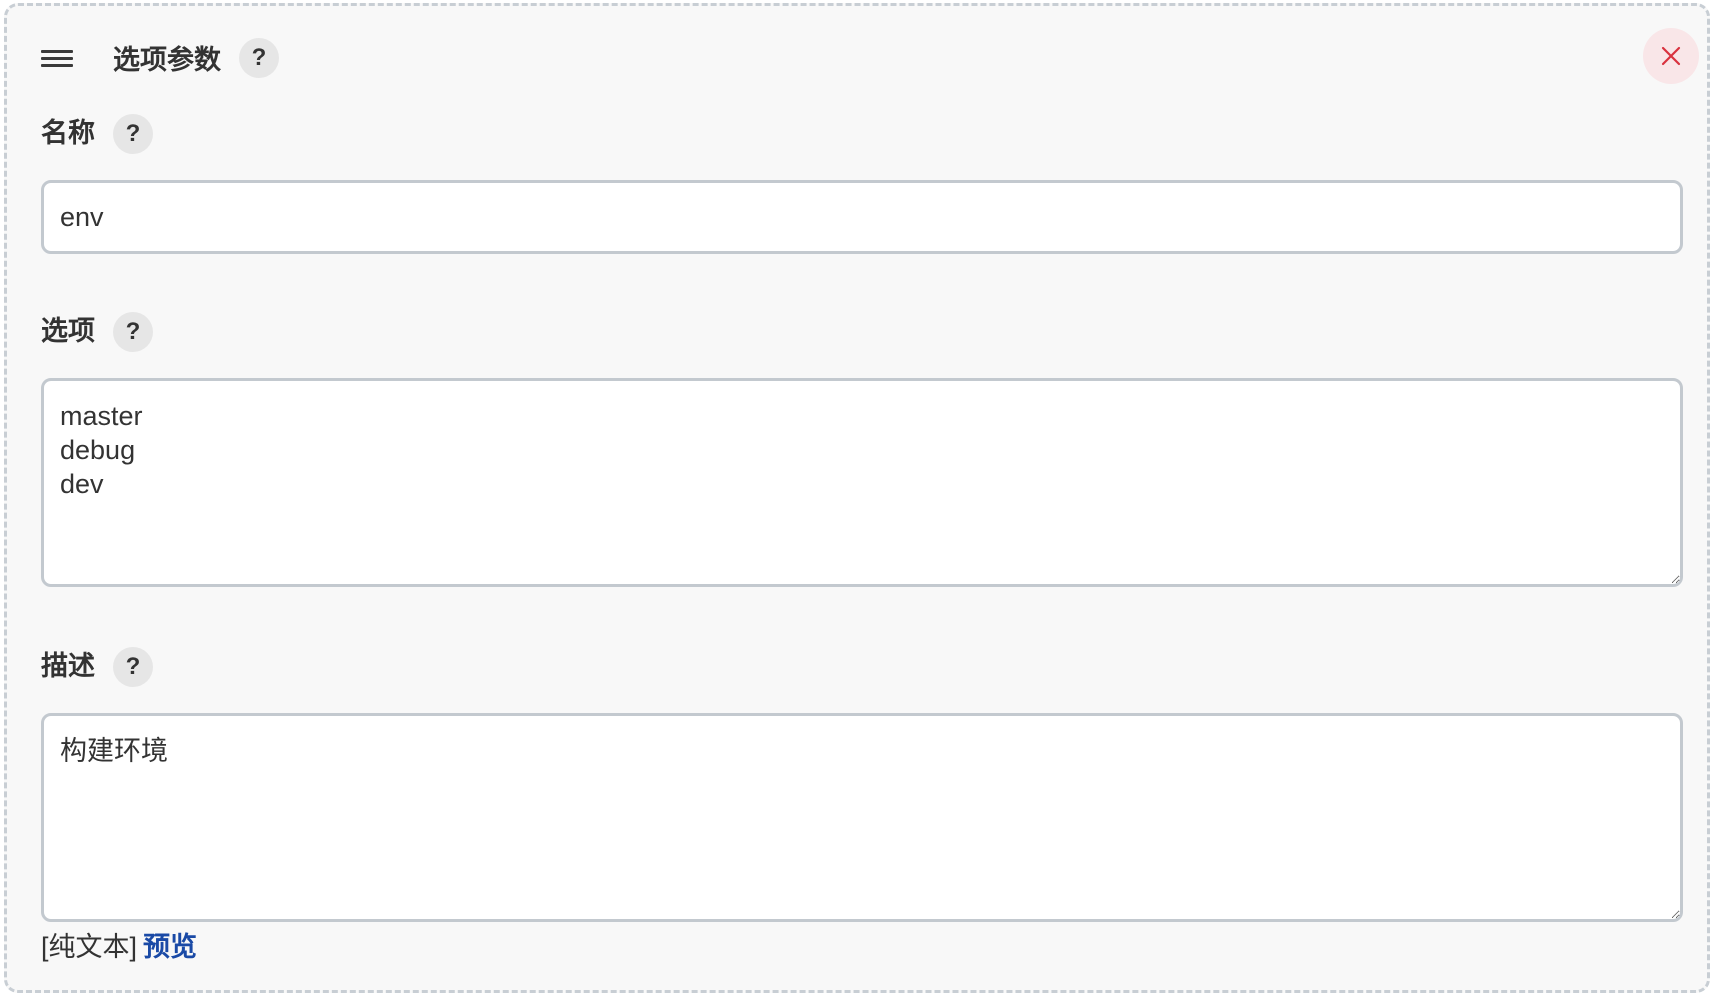  Describe the element at coordinates (89, 947) in the screenshot. I see `plain-text-label: [纯文本]` at that location.